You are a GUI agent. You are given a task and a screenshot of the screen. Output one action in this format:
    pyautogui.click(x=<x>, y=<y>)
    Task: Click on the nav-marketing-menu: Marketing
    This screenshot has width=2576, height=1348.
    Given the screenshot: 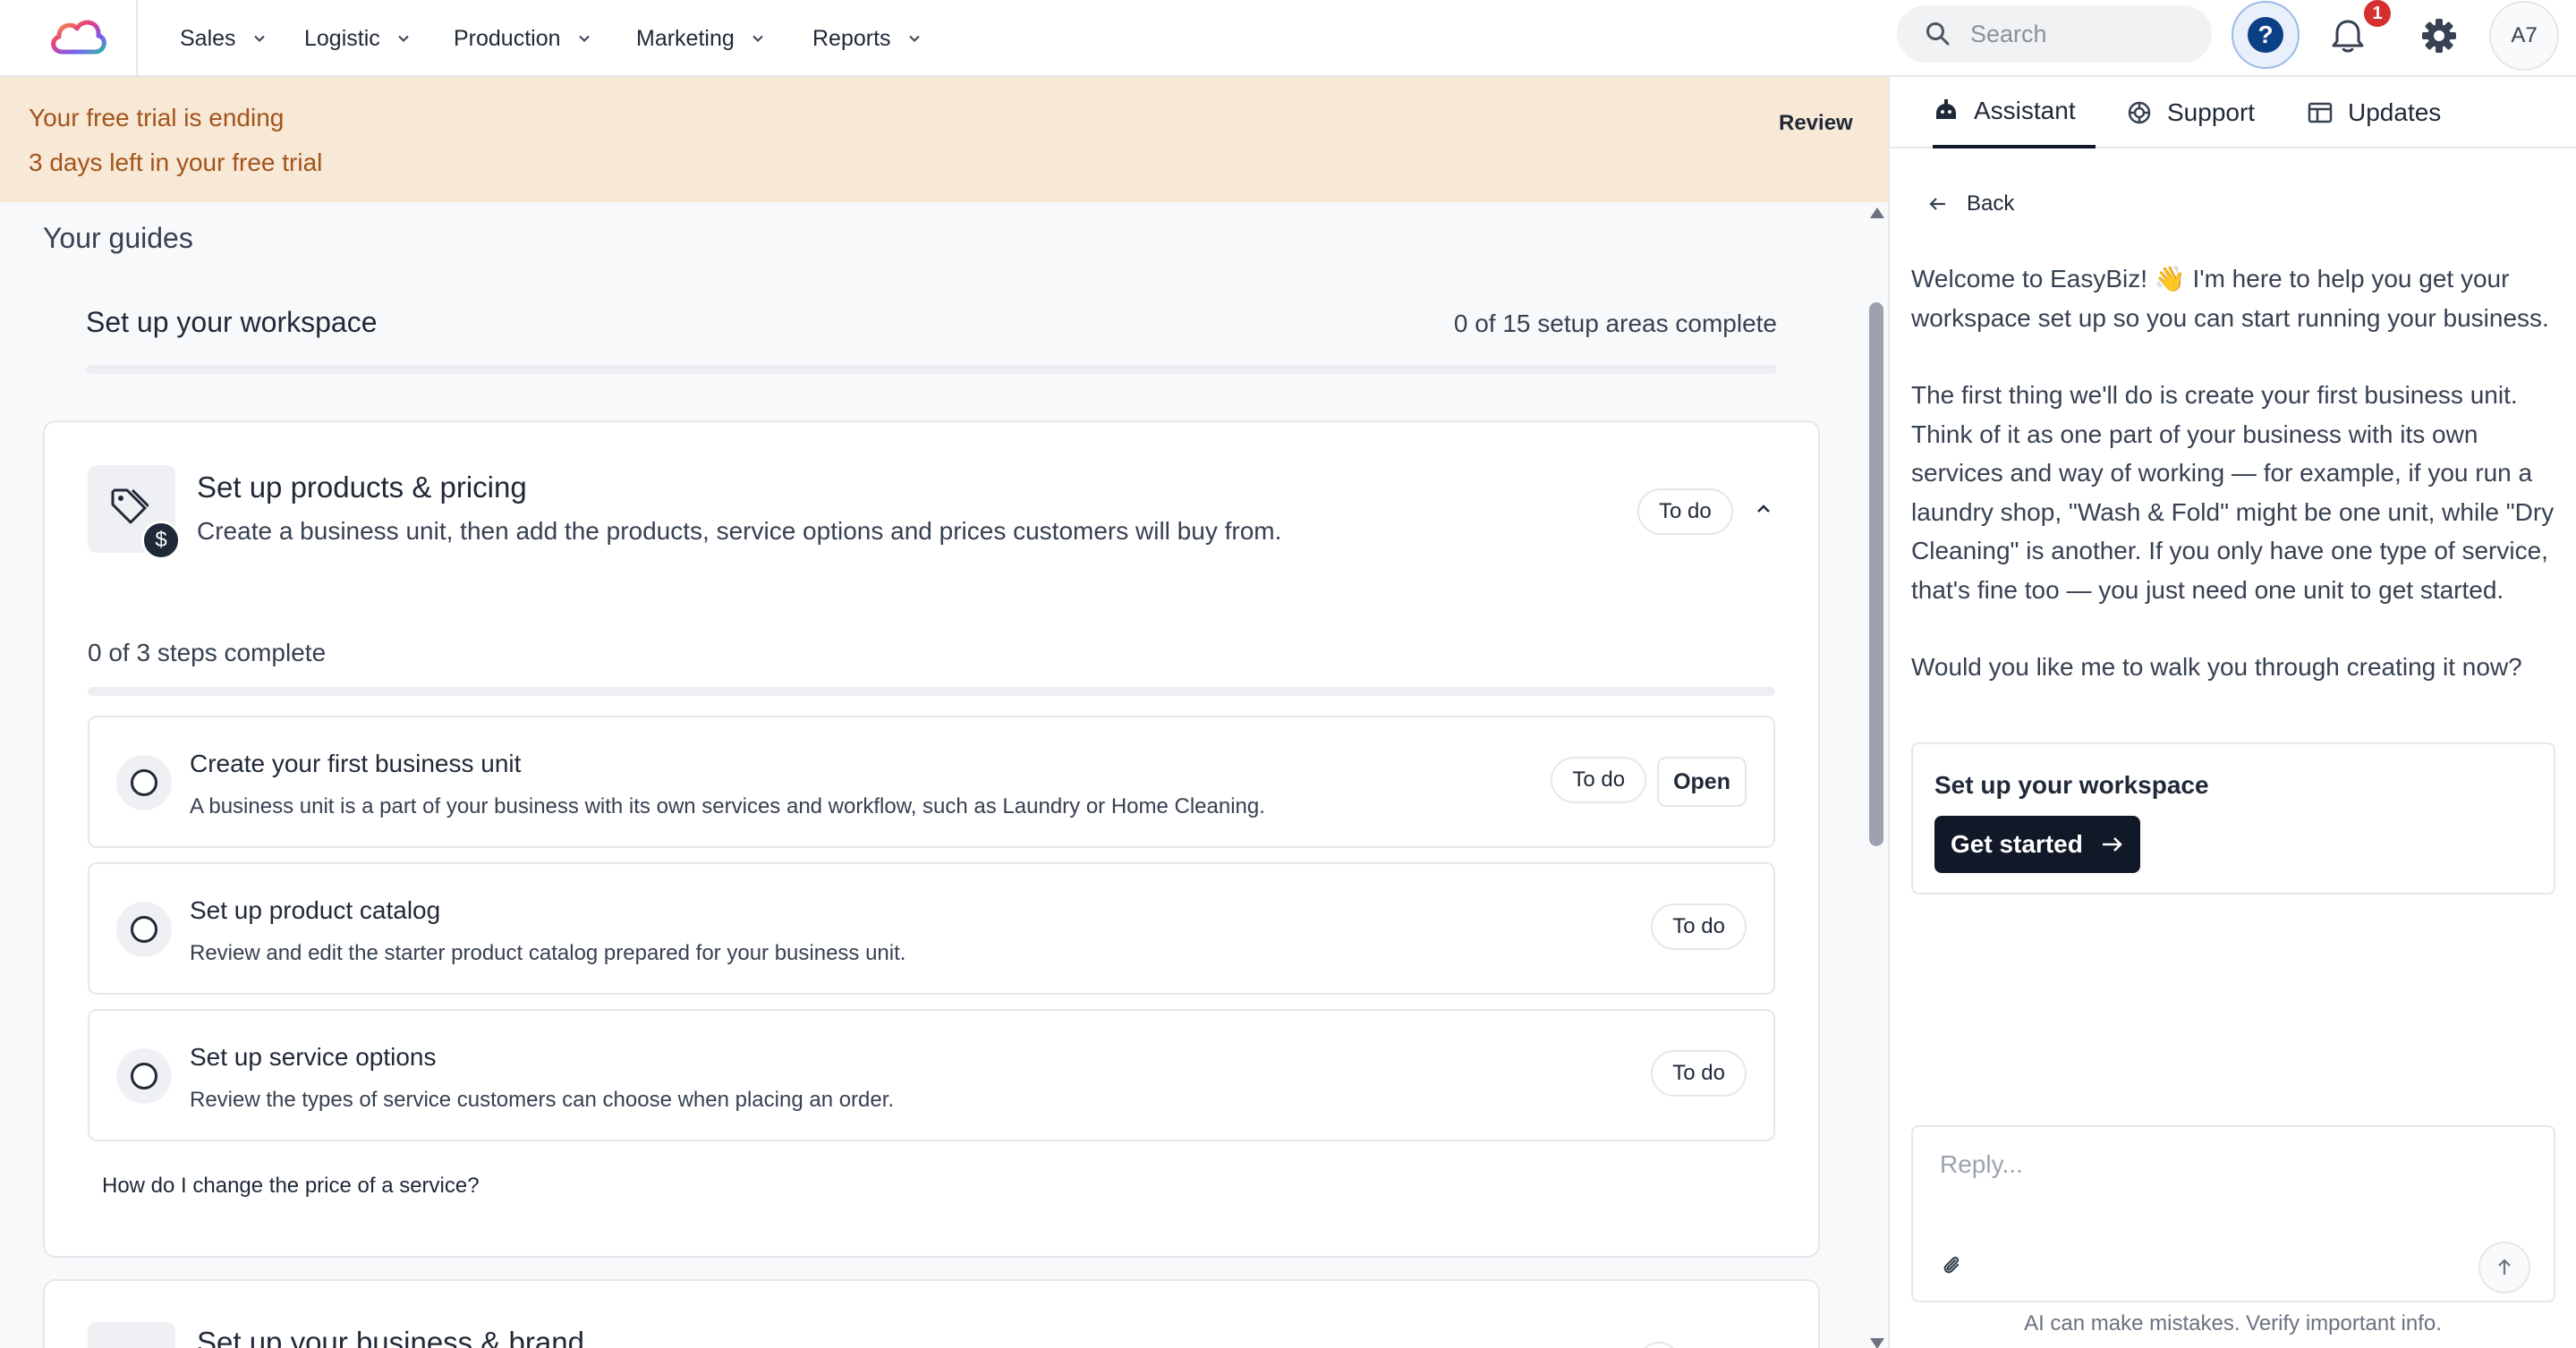 What is the action you would take?
    pyautogui.click(x=700, y=39)
    